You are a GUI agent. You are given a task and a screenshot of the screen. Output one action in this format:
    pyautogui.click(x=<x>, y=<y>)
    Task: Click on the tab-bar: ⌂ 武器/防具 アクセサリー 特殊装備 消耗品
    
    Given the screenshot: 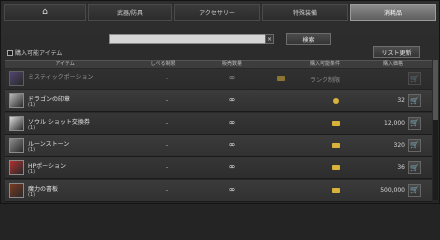 What is the action you would take?
    pyautogui.click(x=221, y=12)
    